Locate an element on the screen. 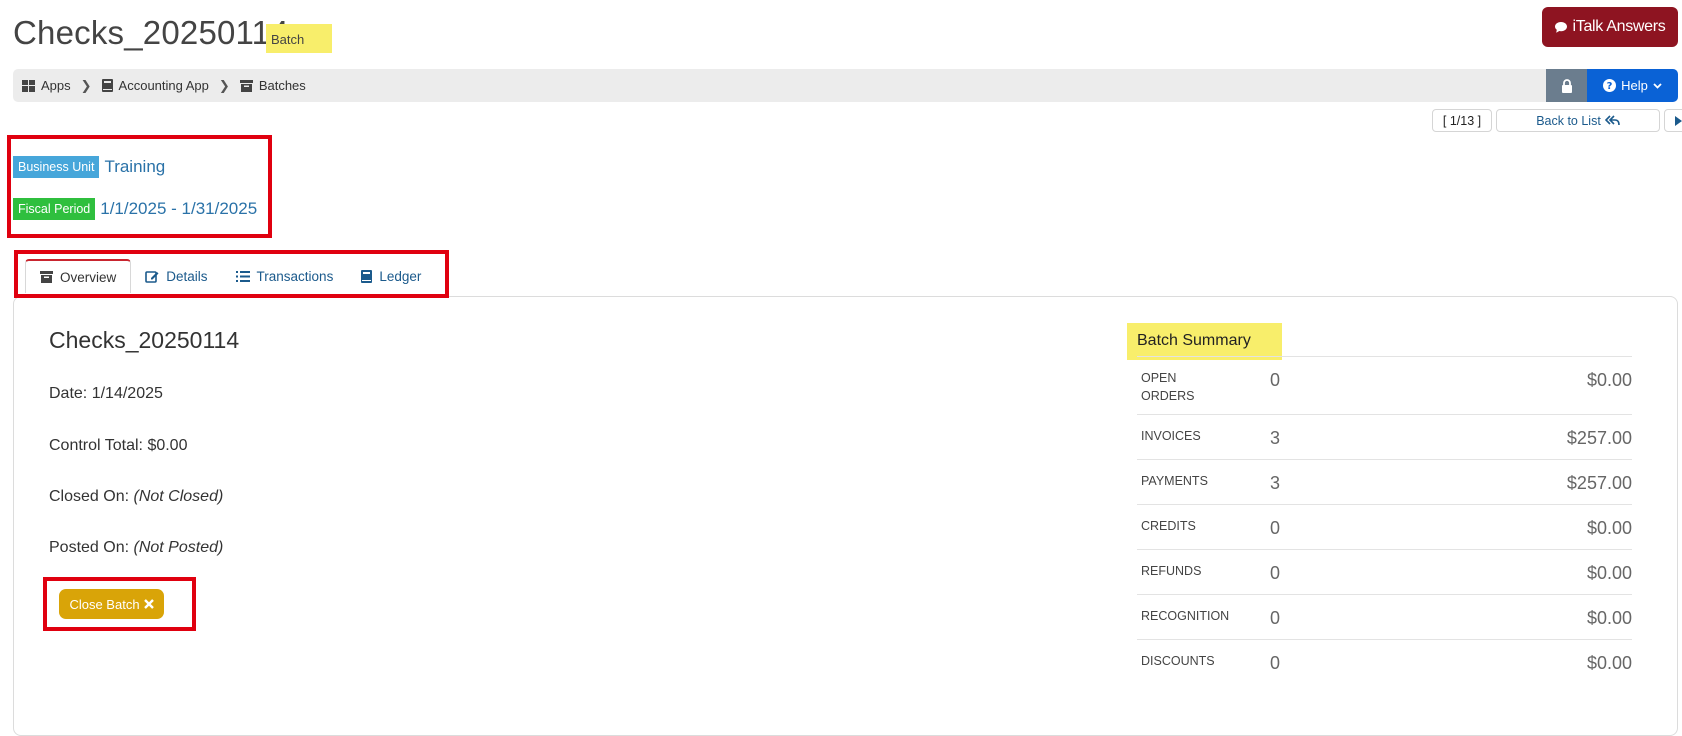 The height and width of the screenshot is (736, 1682). summary-row: INVOICES 3 $257.00 is located at coordinates (1384, 436).